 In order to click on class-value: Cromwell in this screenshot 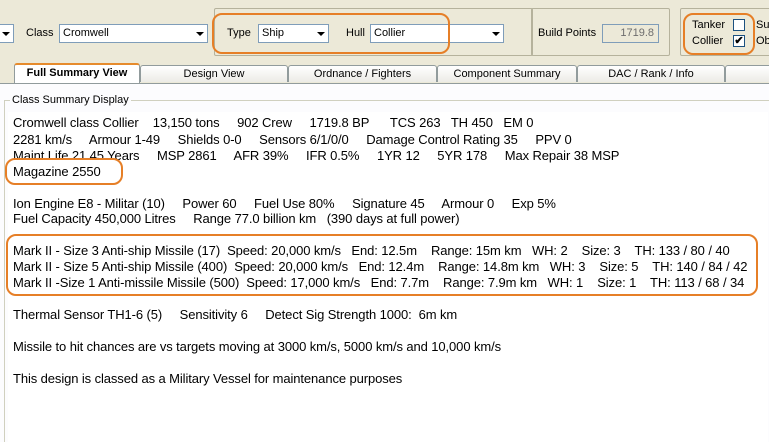, I will do `click(86, 33)`.